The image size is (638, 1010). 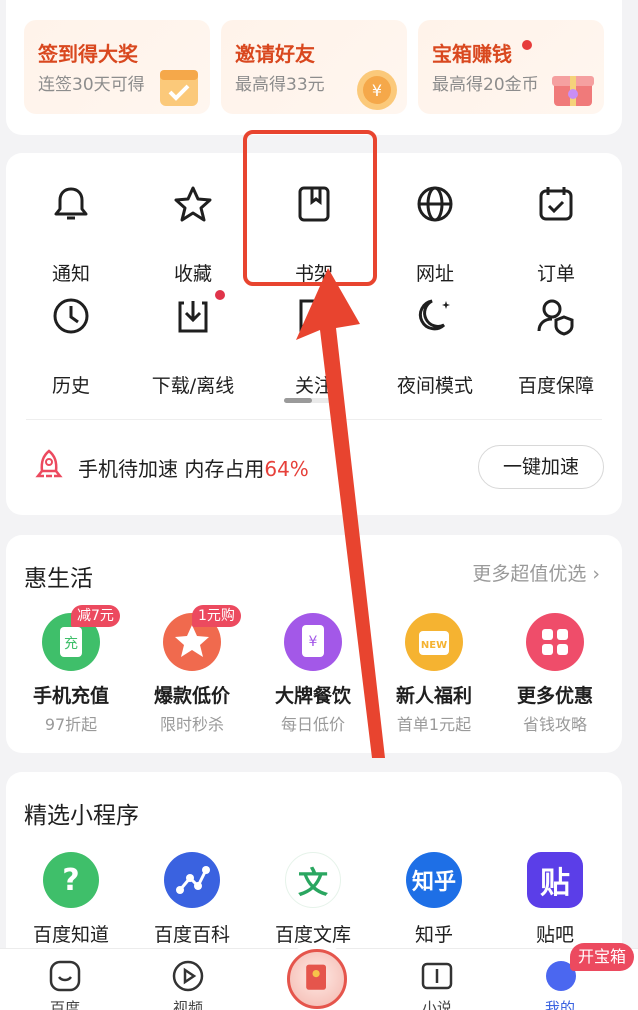 What do you see at coordinates (192, 672) in the screenshot?
I see `life-item-hot-deals: 1元购 爆款低价 限时秒杀` at bounding box center [192, 672].